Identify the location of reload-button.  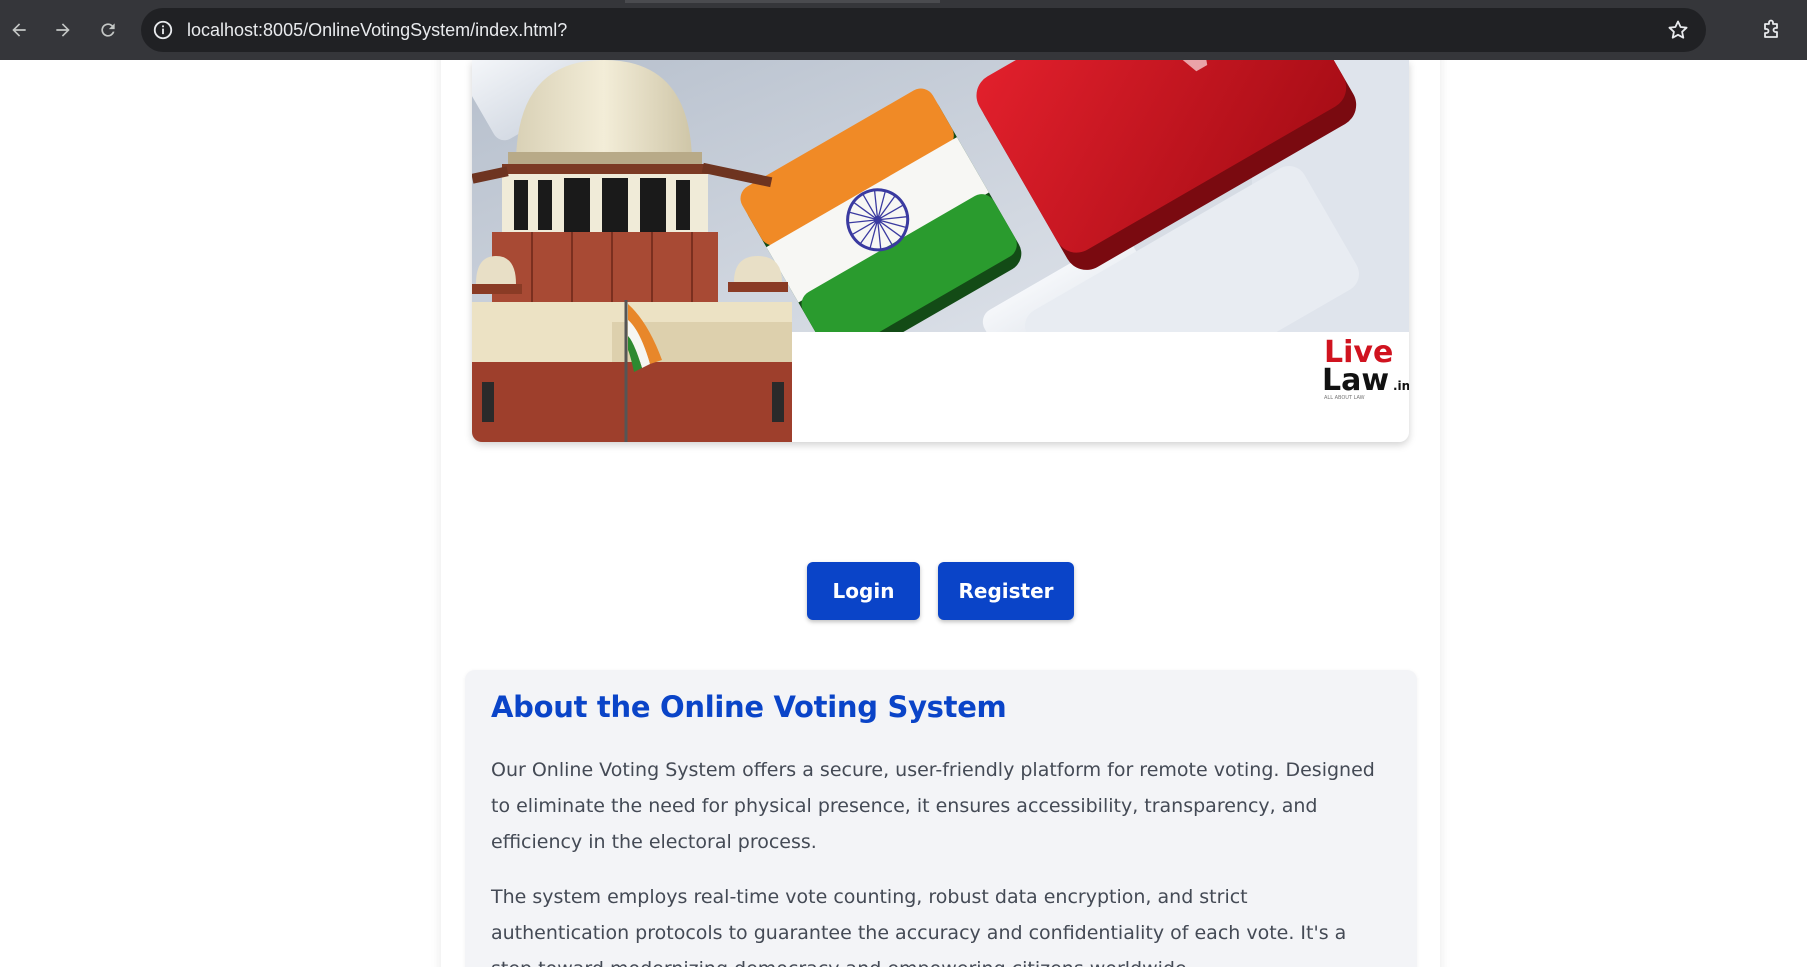
(108, 30).